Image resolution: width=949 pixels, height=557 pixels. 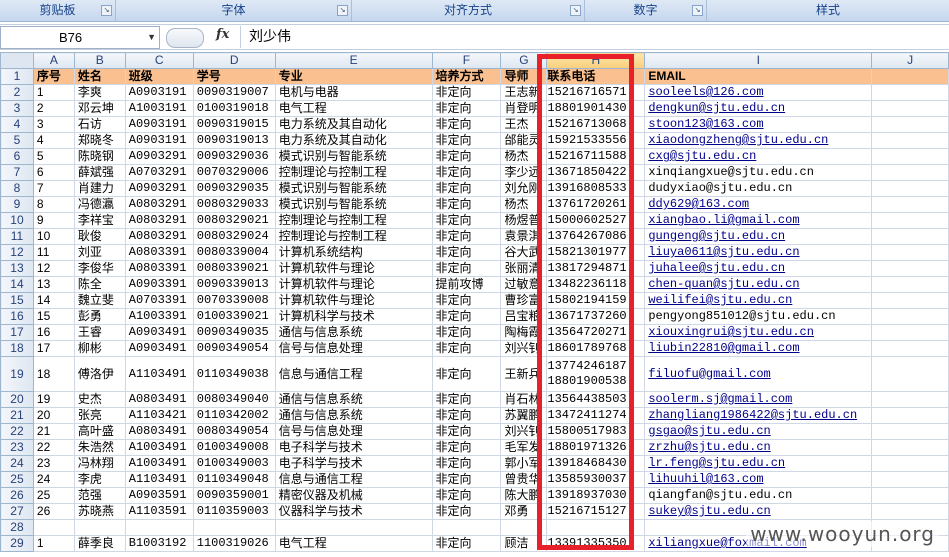 I want to click on cell-i: zrzhu@sjtu.edu.cn, so click(x=758, y=447).